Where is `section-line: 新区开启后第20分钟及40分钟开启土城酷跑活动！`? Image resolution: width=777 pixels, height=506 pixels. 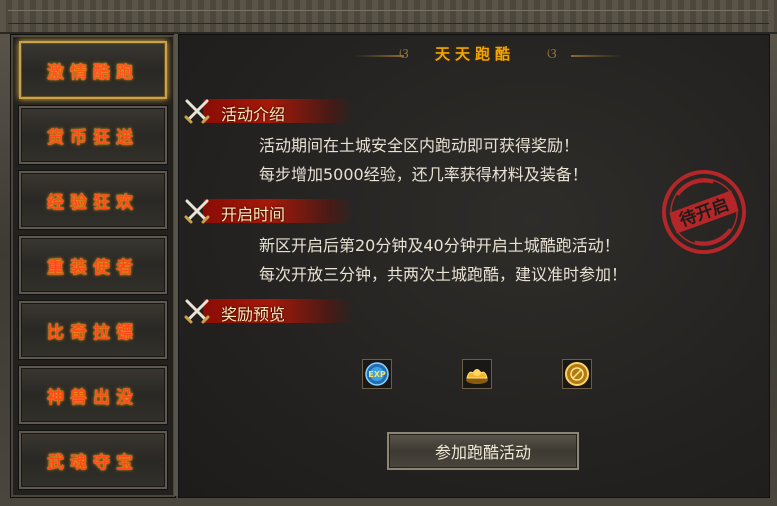
section-line: 新区开启后第20分钟及40分钟开启土城酷跑活动！ is located at coordinates (439, 245).